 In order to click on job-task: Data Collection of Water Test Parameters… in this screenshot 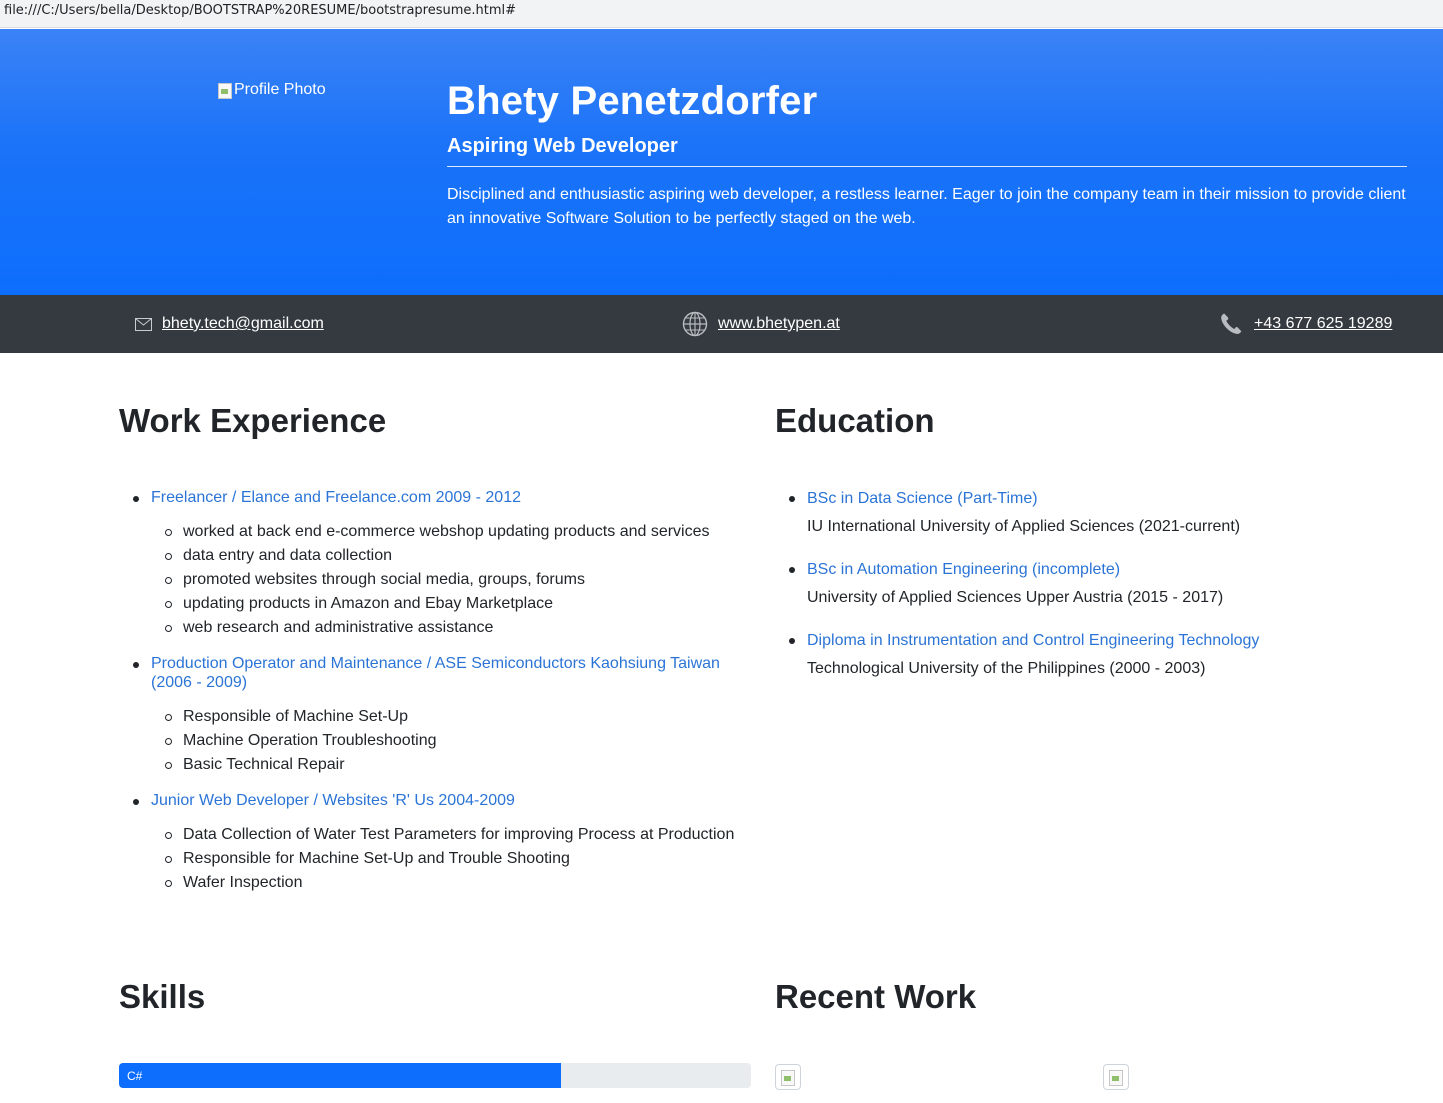, I will do `click(457, 835)`.